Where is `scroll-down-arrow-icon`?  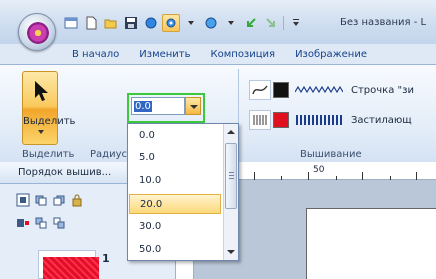
scroll-down-arrow-icon is located at coordinates (231, 252).